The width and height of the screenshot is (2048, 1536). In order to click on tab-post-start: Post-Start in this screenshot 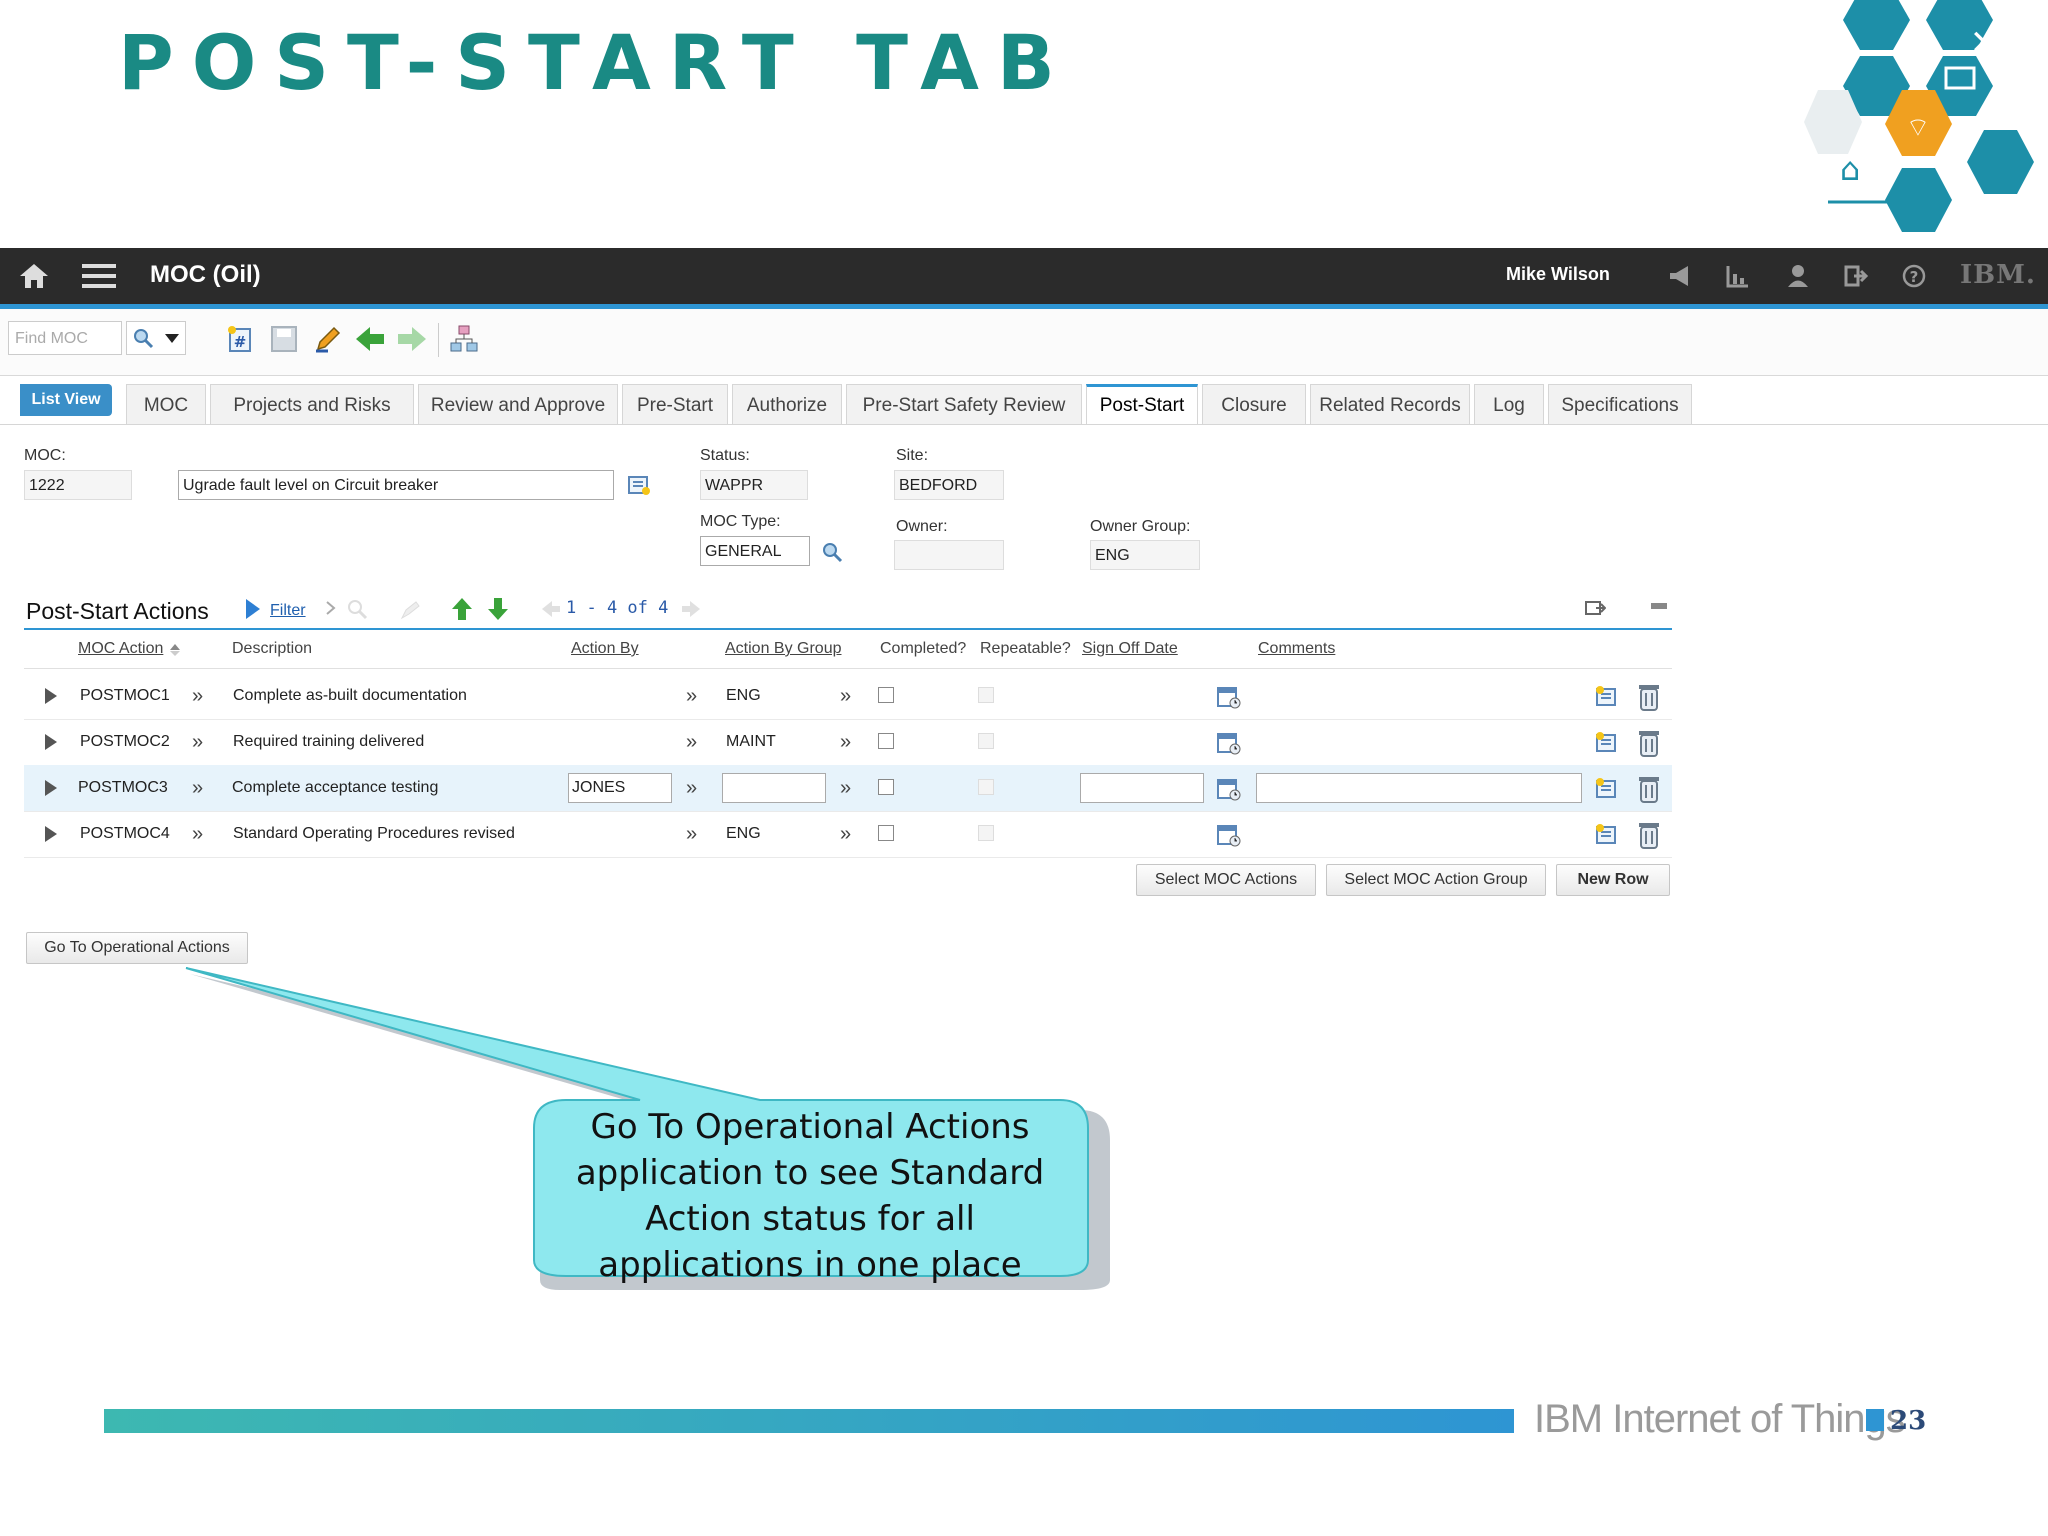, I will do `click(1142, 404)`.